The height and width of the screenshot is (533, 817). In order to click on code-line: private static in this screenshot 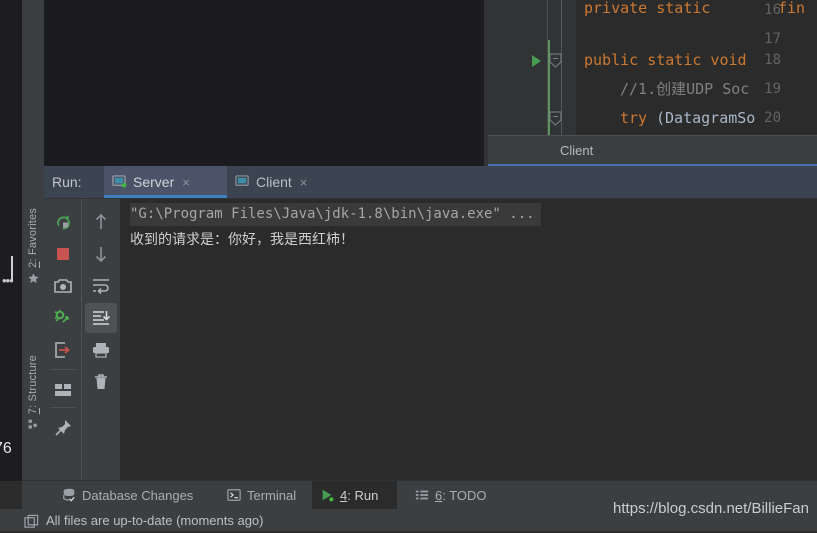, I will do `click(652, 8)`.